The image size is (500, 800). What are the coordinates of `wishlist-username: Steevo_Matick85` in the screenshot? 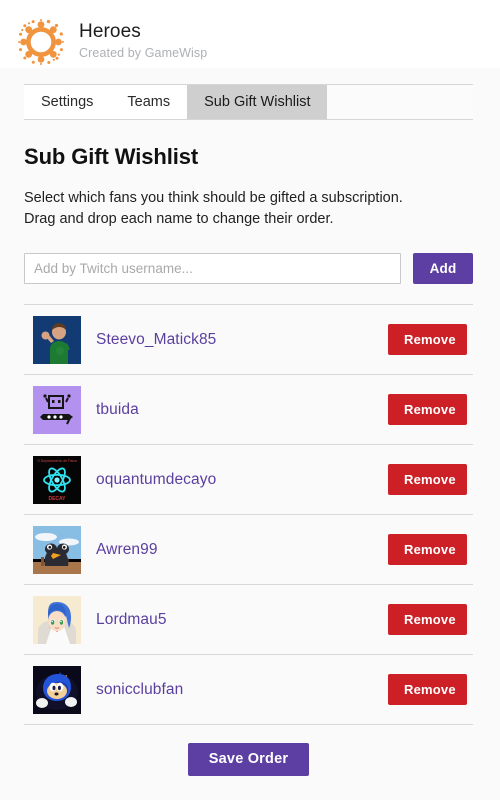 It's located at (242, 340).